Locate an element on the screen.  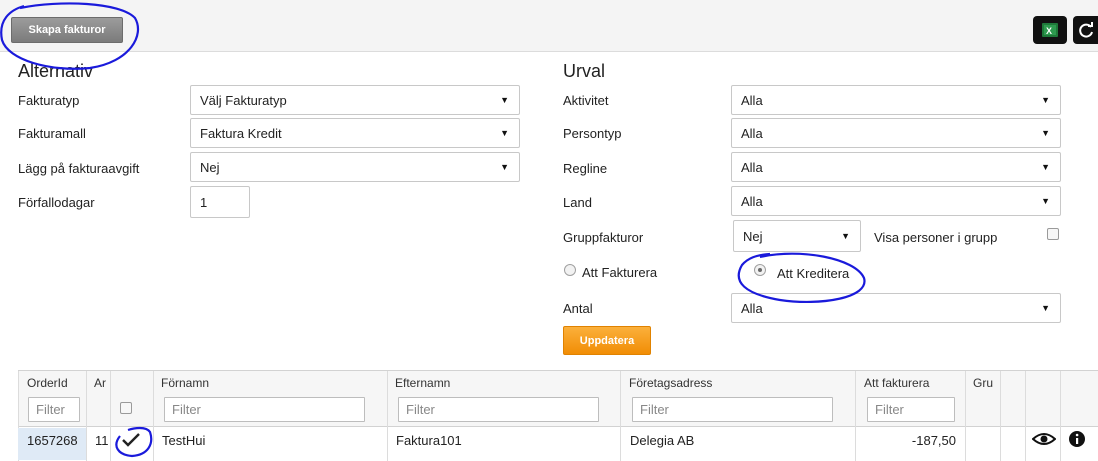
refresh-button is located at coordinates (1085, 30).